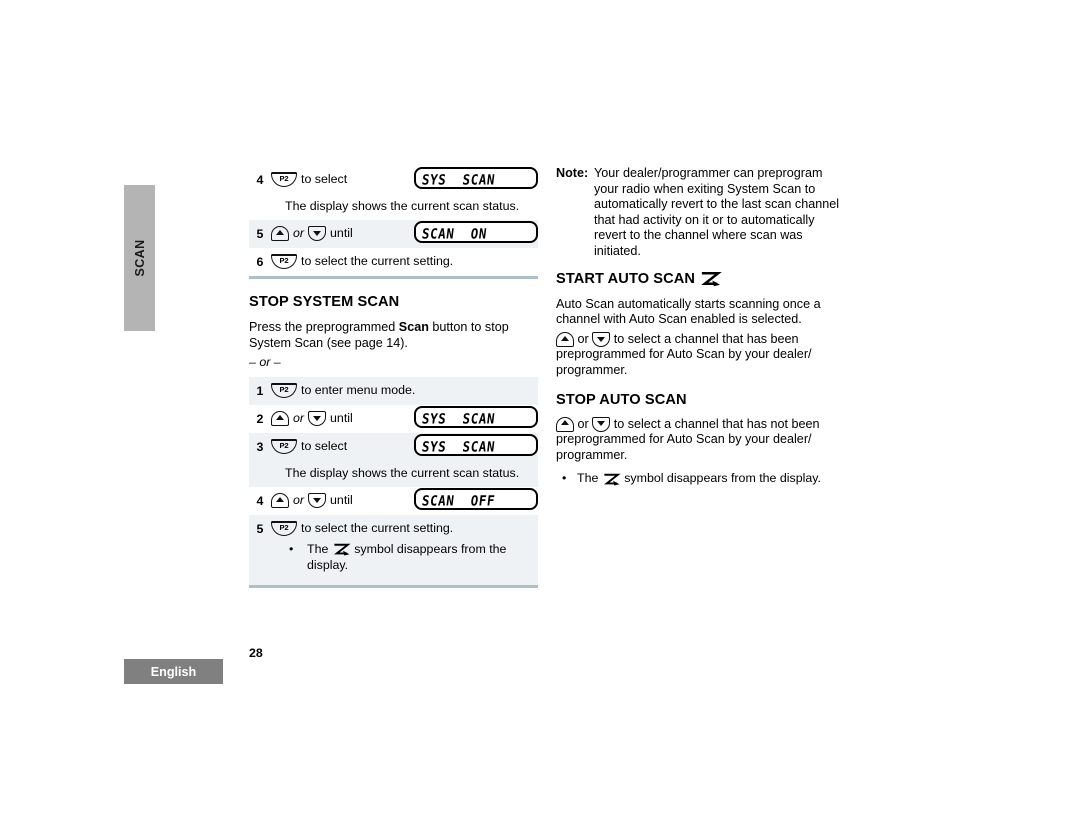  Describe the element at coordinates (393, 419) in the screenshot. I see `table-row: 2 or until SYS SCAN` at that location.